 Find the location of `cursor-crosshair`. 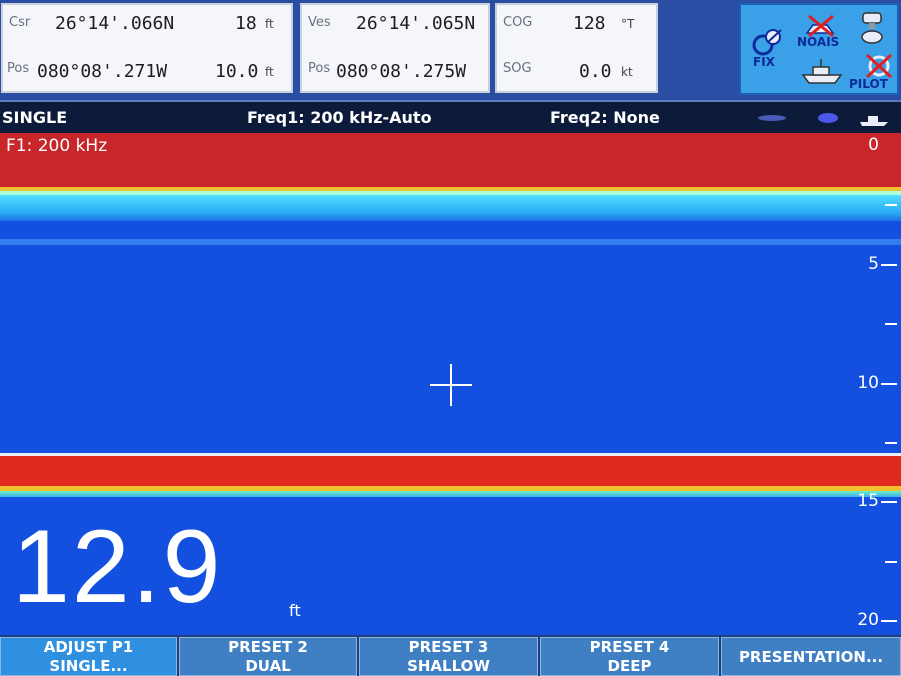

cursor-crosshair is located at coordinates (451, 385).